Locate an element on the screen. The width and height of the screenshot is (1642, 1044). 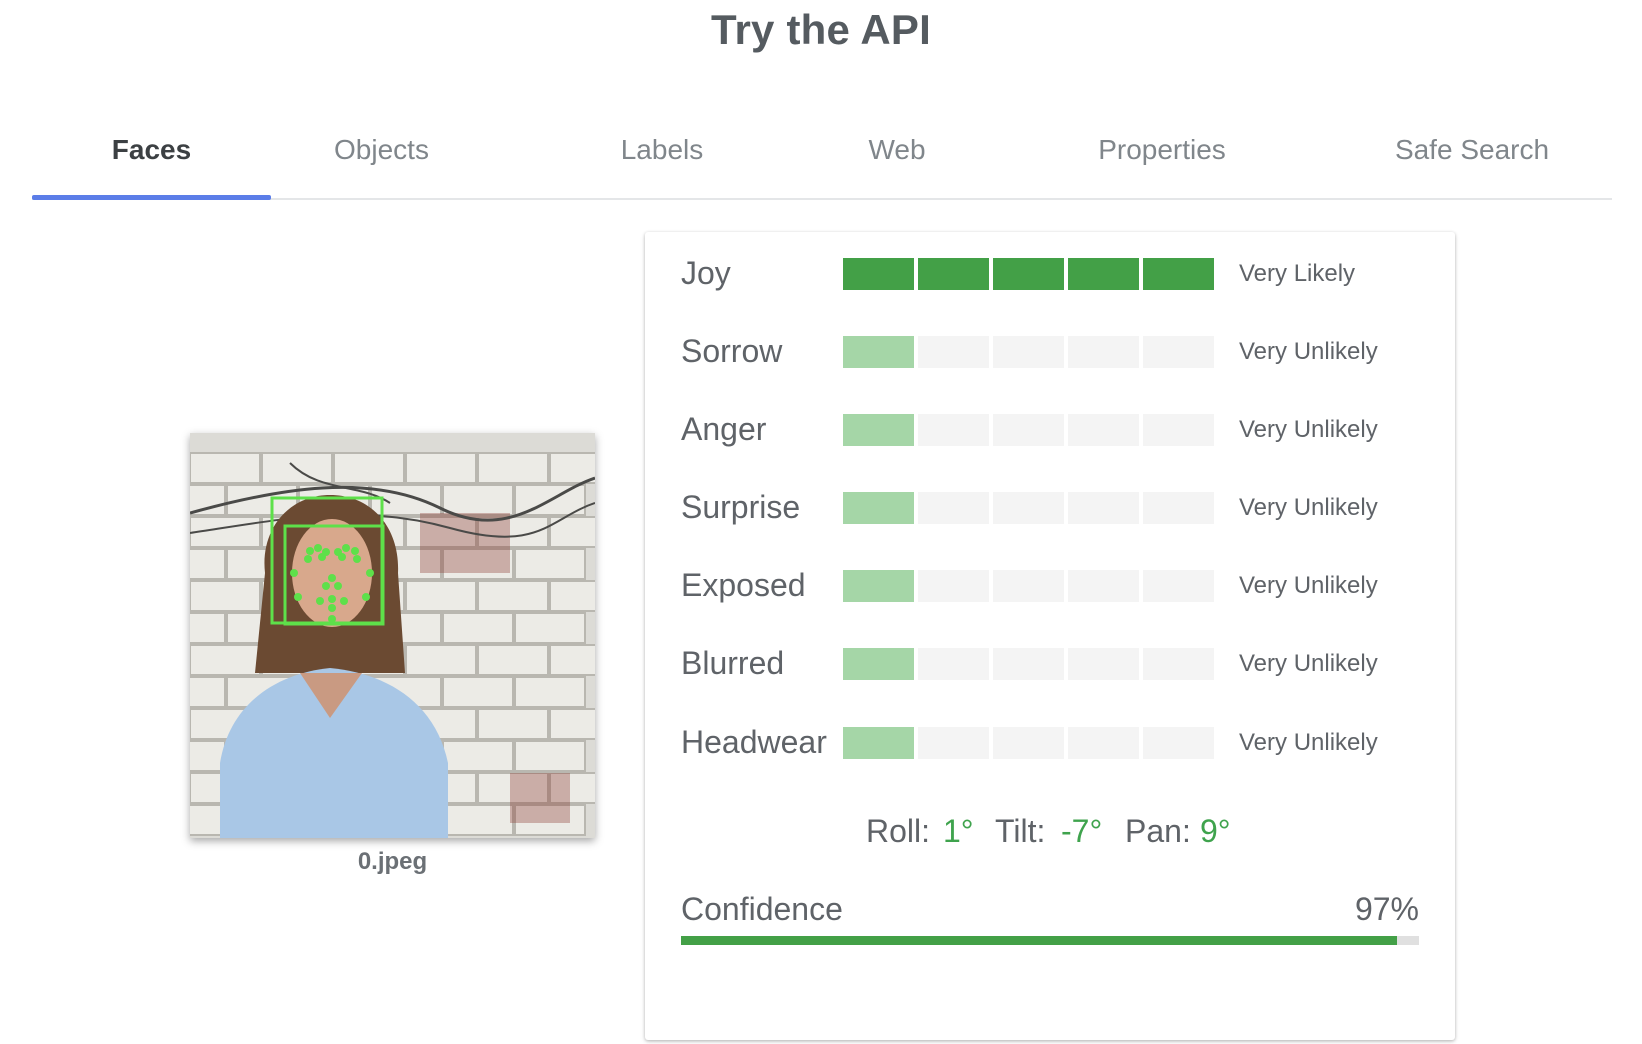
tab-properties: Properties is located at coordinates (1162, 150).